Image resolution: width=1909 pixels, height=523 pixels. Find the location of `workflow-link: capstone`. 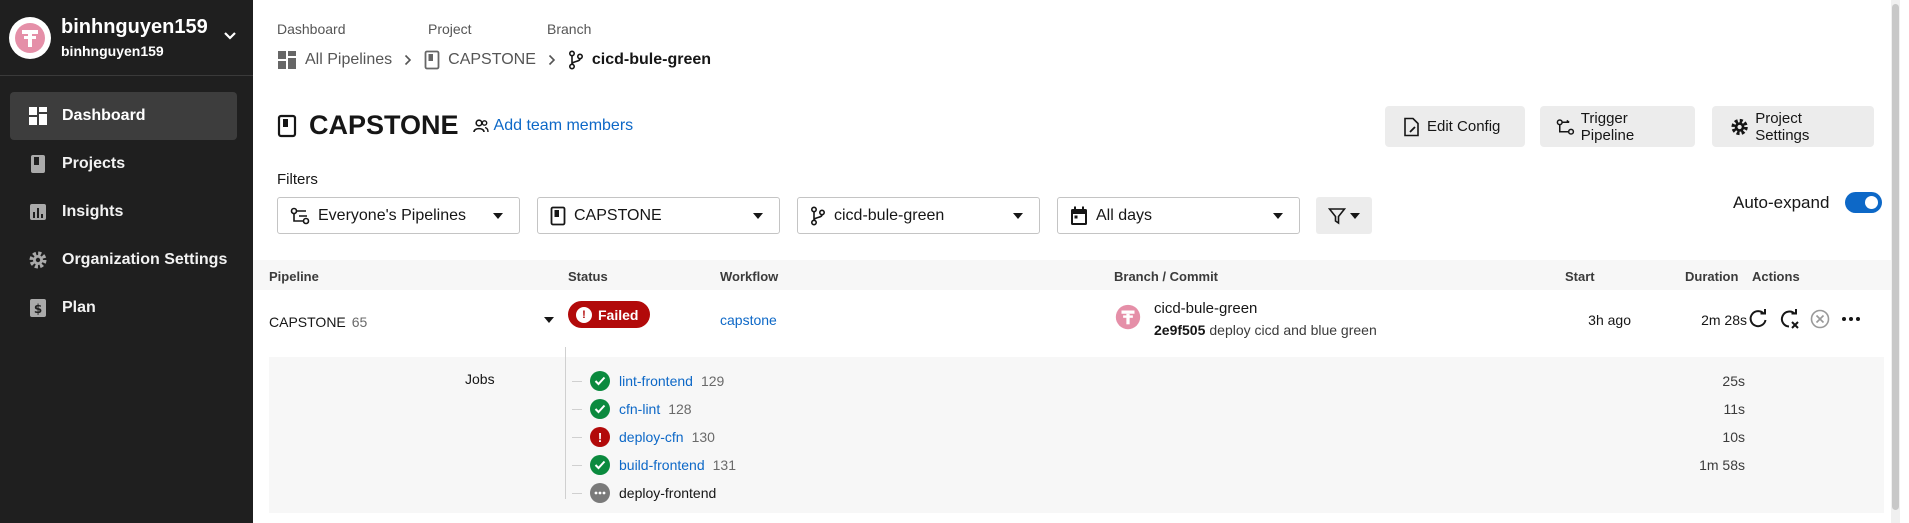

workflow-link: capstone is located at coordinates (748, 320).